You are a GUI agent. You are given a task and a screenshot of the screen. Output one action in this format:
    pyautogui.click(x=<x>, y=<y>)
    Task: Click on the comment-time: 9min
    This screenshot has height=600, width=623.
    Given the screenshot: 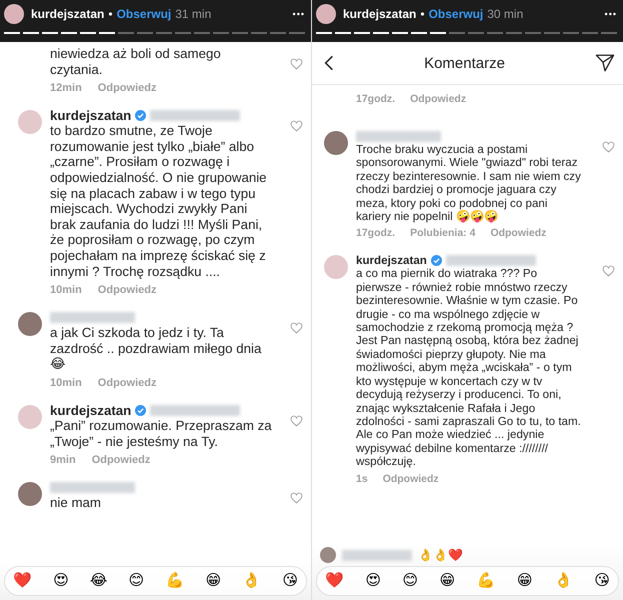 What is the action you would take?
    pyautogui.click(x=63, y=460)
    